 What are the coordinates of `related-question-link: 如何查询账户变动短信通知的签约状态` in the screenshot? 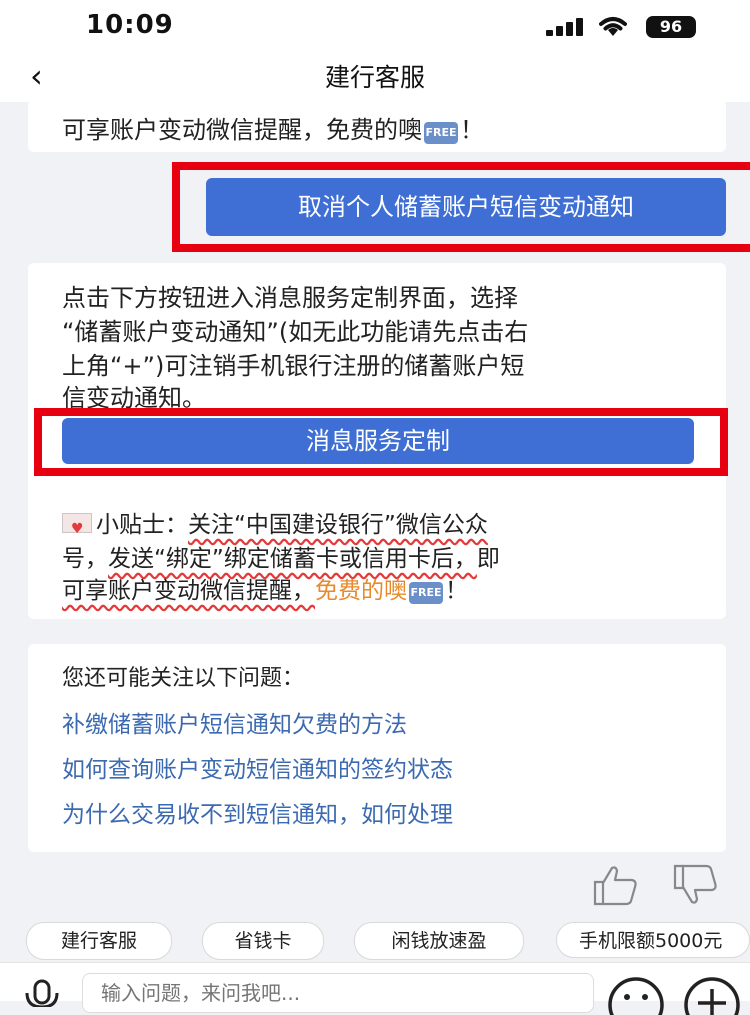 It's located at (257, 767).